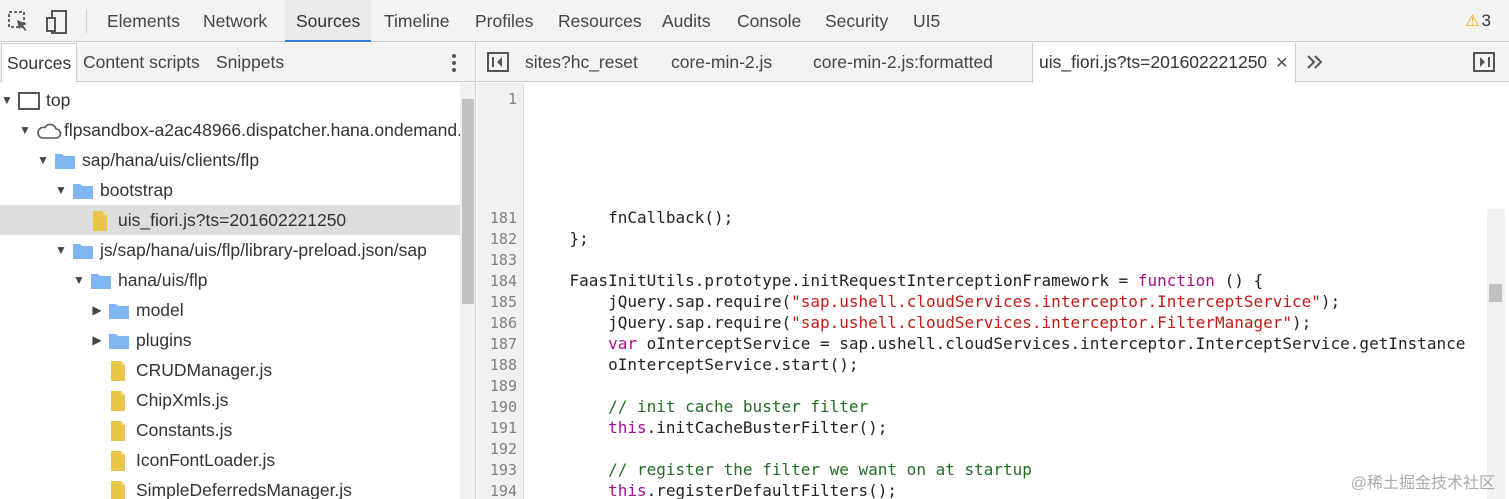 This screenshot has height=499, width=1509. What do you see at coordinates (141, 62) in the screenshot?
I see `navigator-tab-content-scripts: Content scripts` at bounding box center [141, 62].